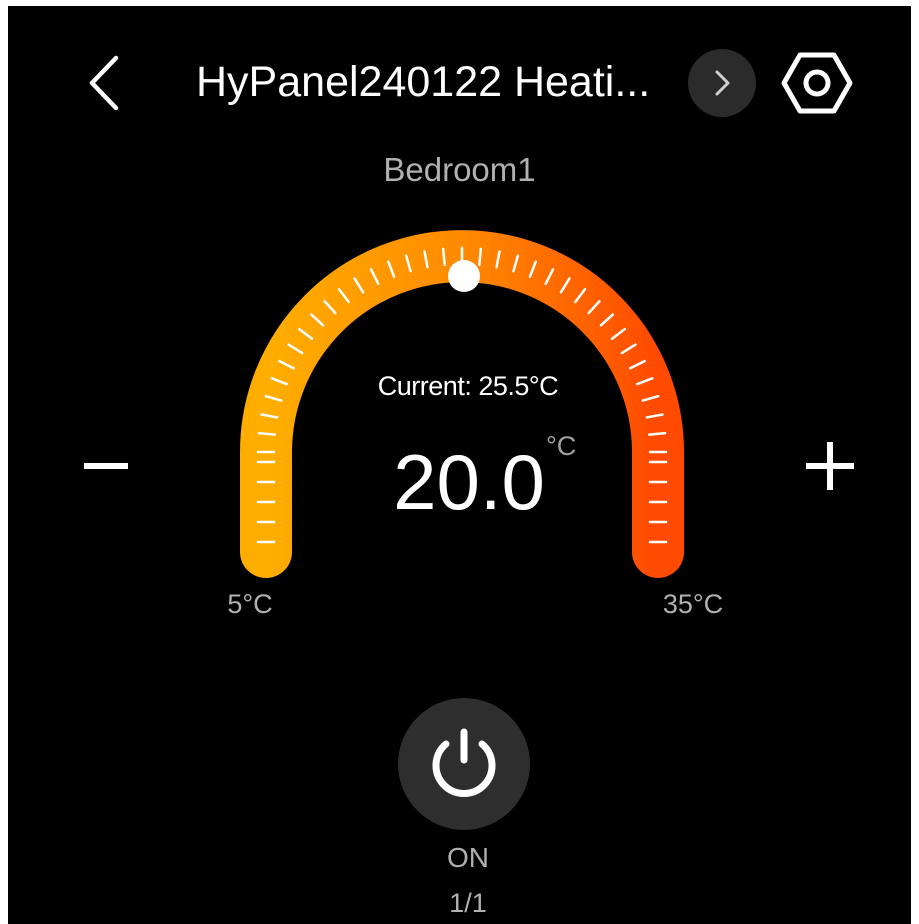 This screenshot has width=919, height=924. I want to click on setpoint-value: 20.0, so click(469, 482).